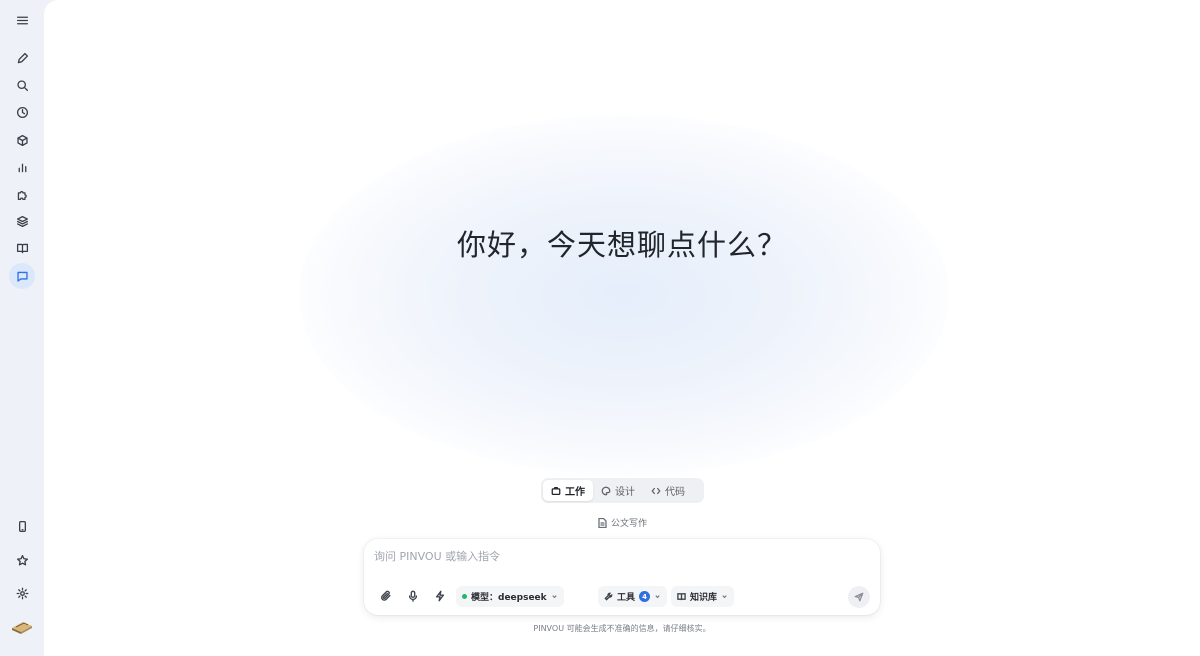  Describe the element at coordinates (656, 490) in the screenshot. I see `code-icon` at that location.